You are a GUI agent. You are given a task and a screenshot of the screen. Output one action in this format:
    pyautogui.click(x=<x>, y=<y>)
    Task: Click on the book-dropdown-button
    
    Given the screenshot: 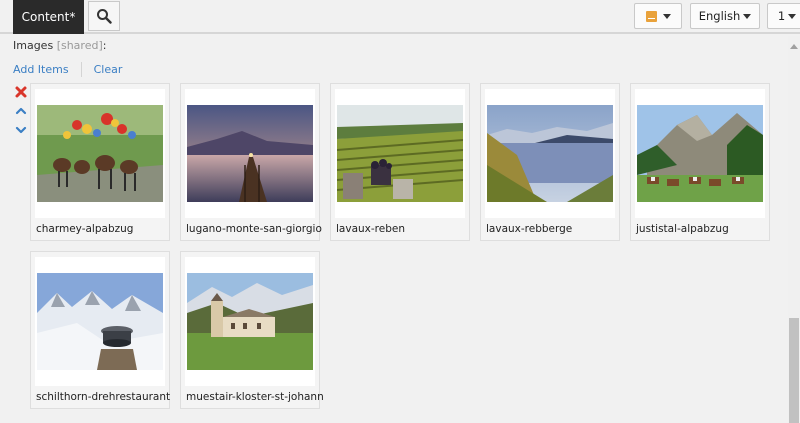 What is the action you would take?
    pyautogui.click(x=658, y=16)
    